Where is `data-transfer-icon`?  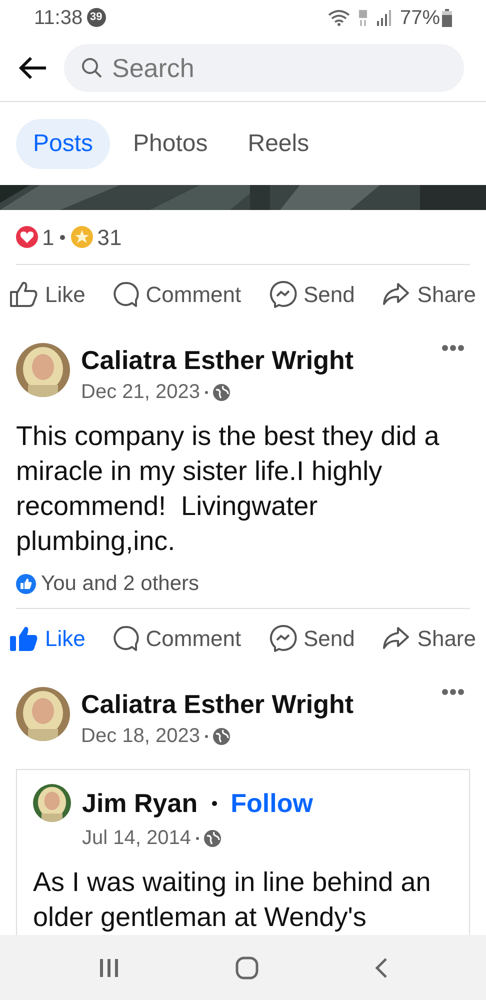 data-transfer-icon is located at coordinates (363, 17).